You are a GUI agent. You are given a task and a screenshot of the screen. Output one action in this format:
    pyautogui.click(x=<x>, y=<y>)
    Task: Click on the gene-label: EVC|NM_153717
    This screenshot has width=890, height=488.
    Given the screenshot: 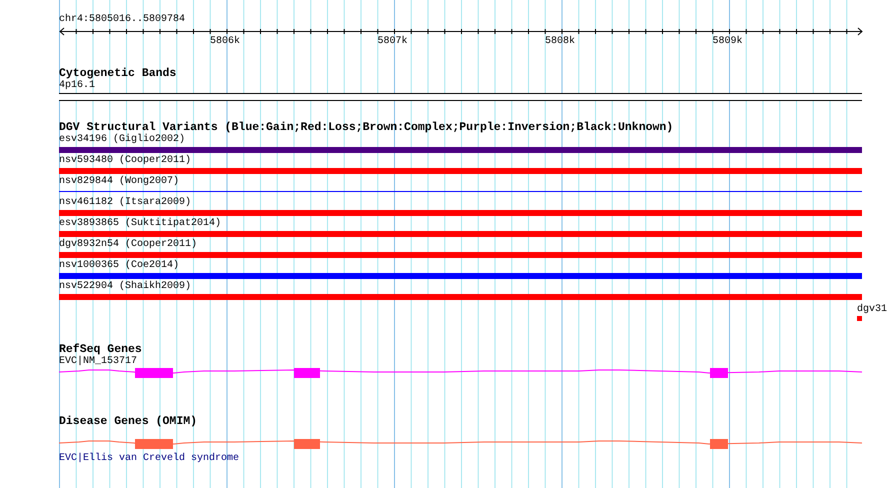 What is the action you would take?
    pyautogui.click(x=98, y=362)
    